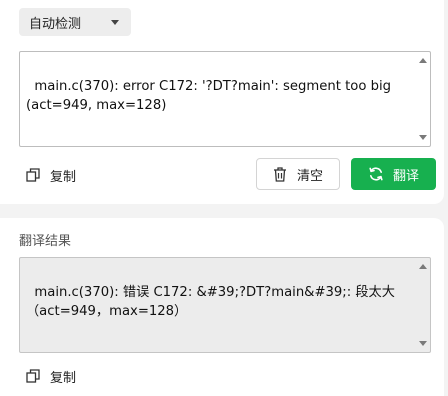  I want to click on caret-down-icon, so click(115, 22).